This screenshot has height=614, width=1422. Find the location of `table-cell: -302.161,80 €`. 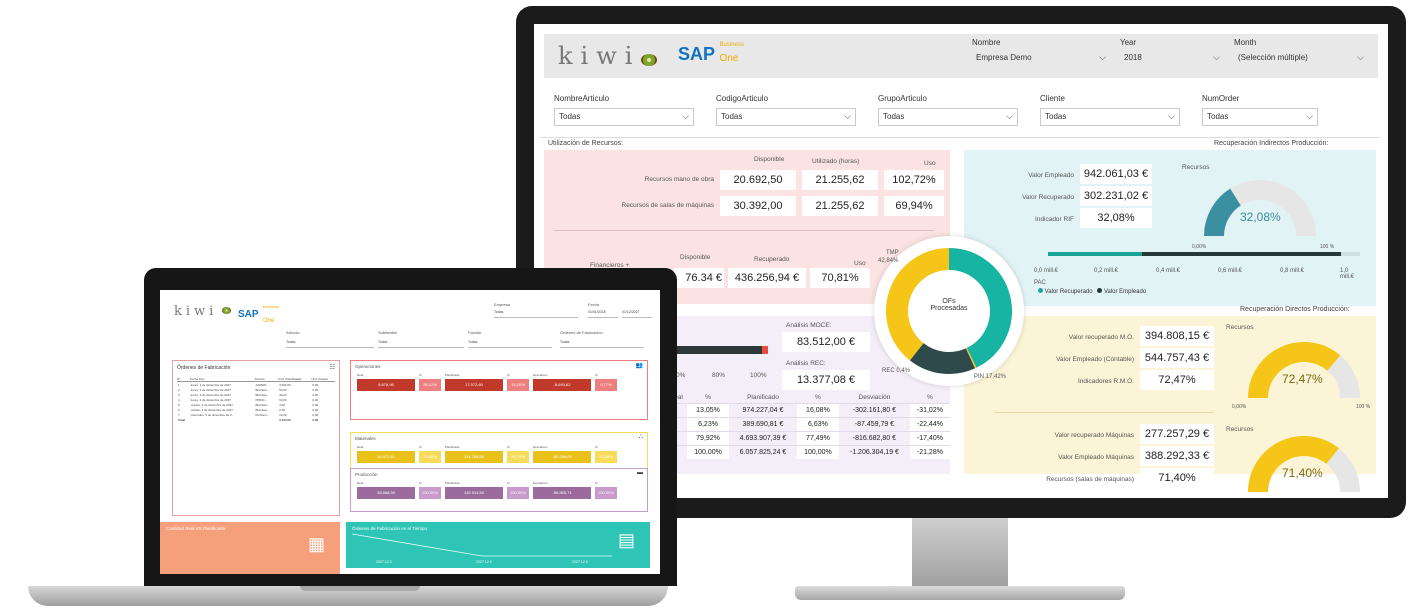

table-cell: -302.161,80 € is located at coordinates (874, 410).